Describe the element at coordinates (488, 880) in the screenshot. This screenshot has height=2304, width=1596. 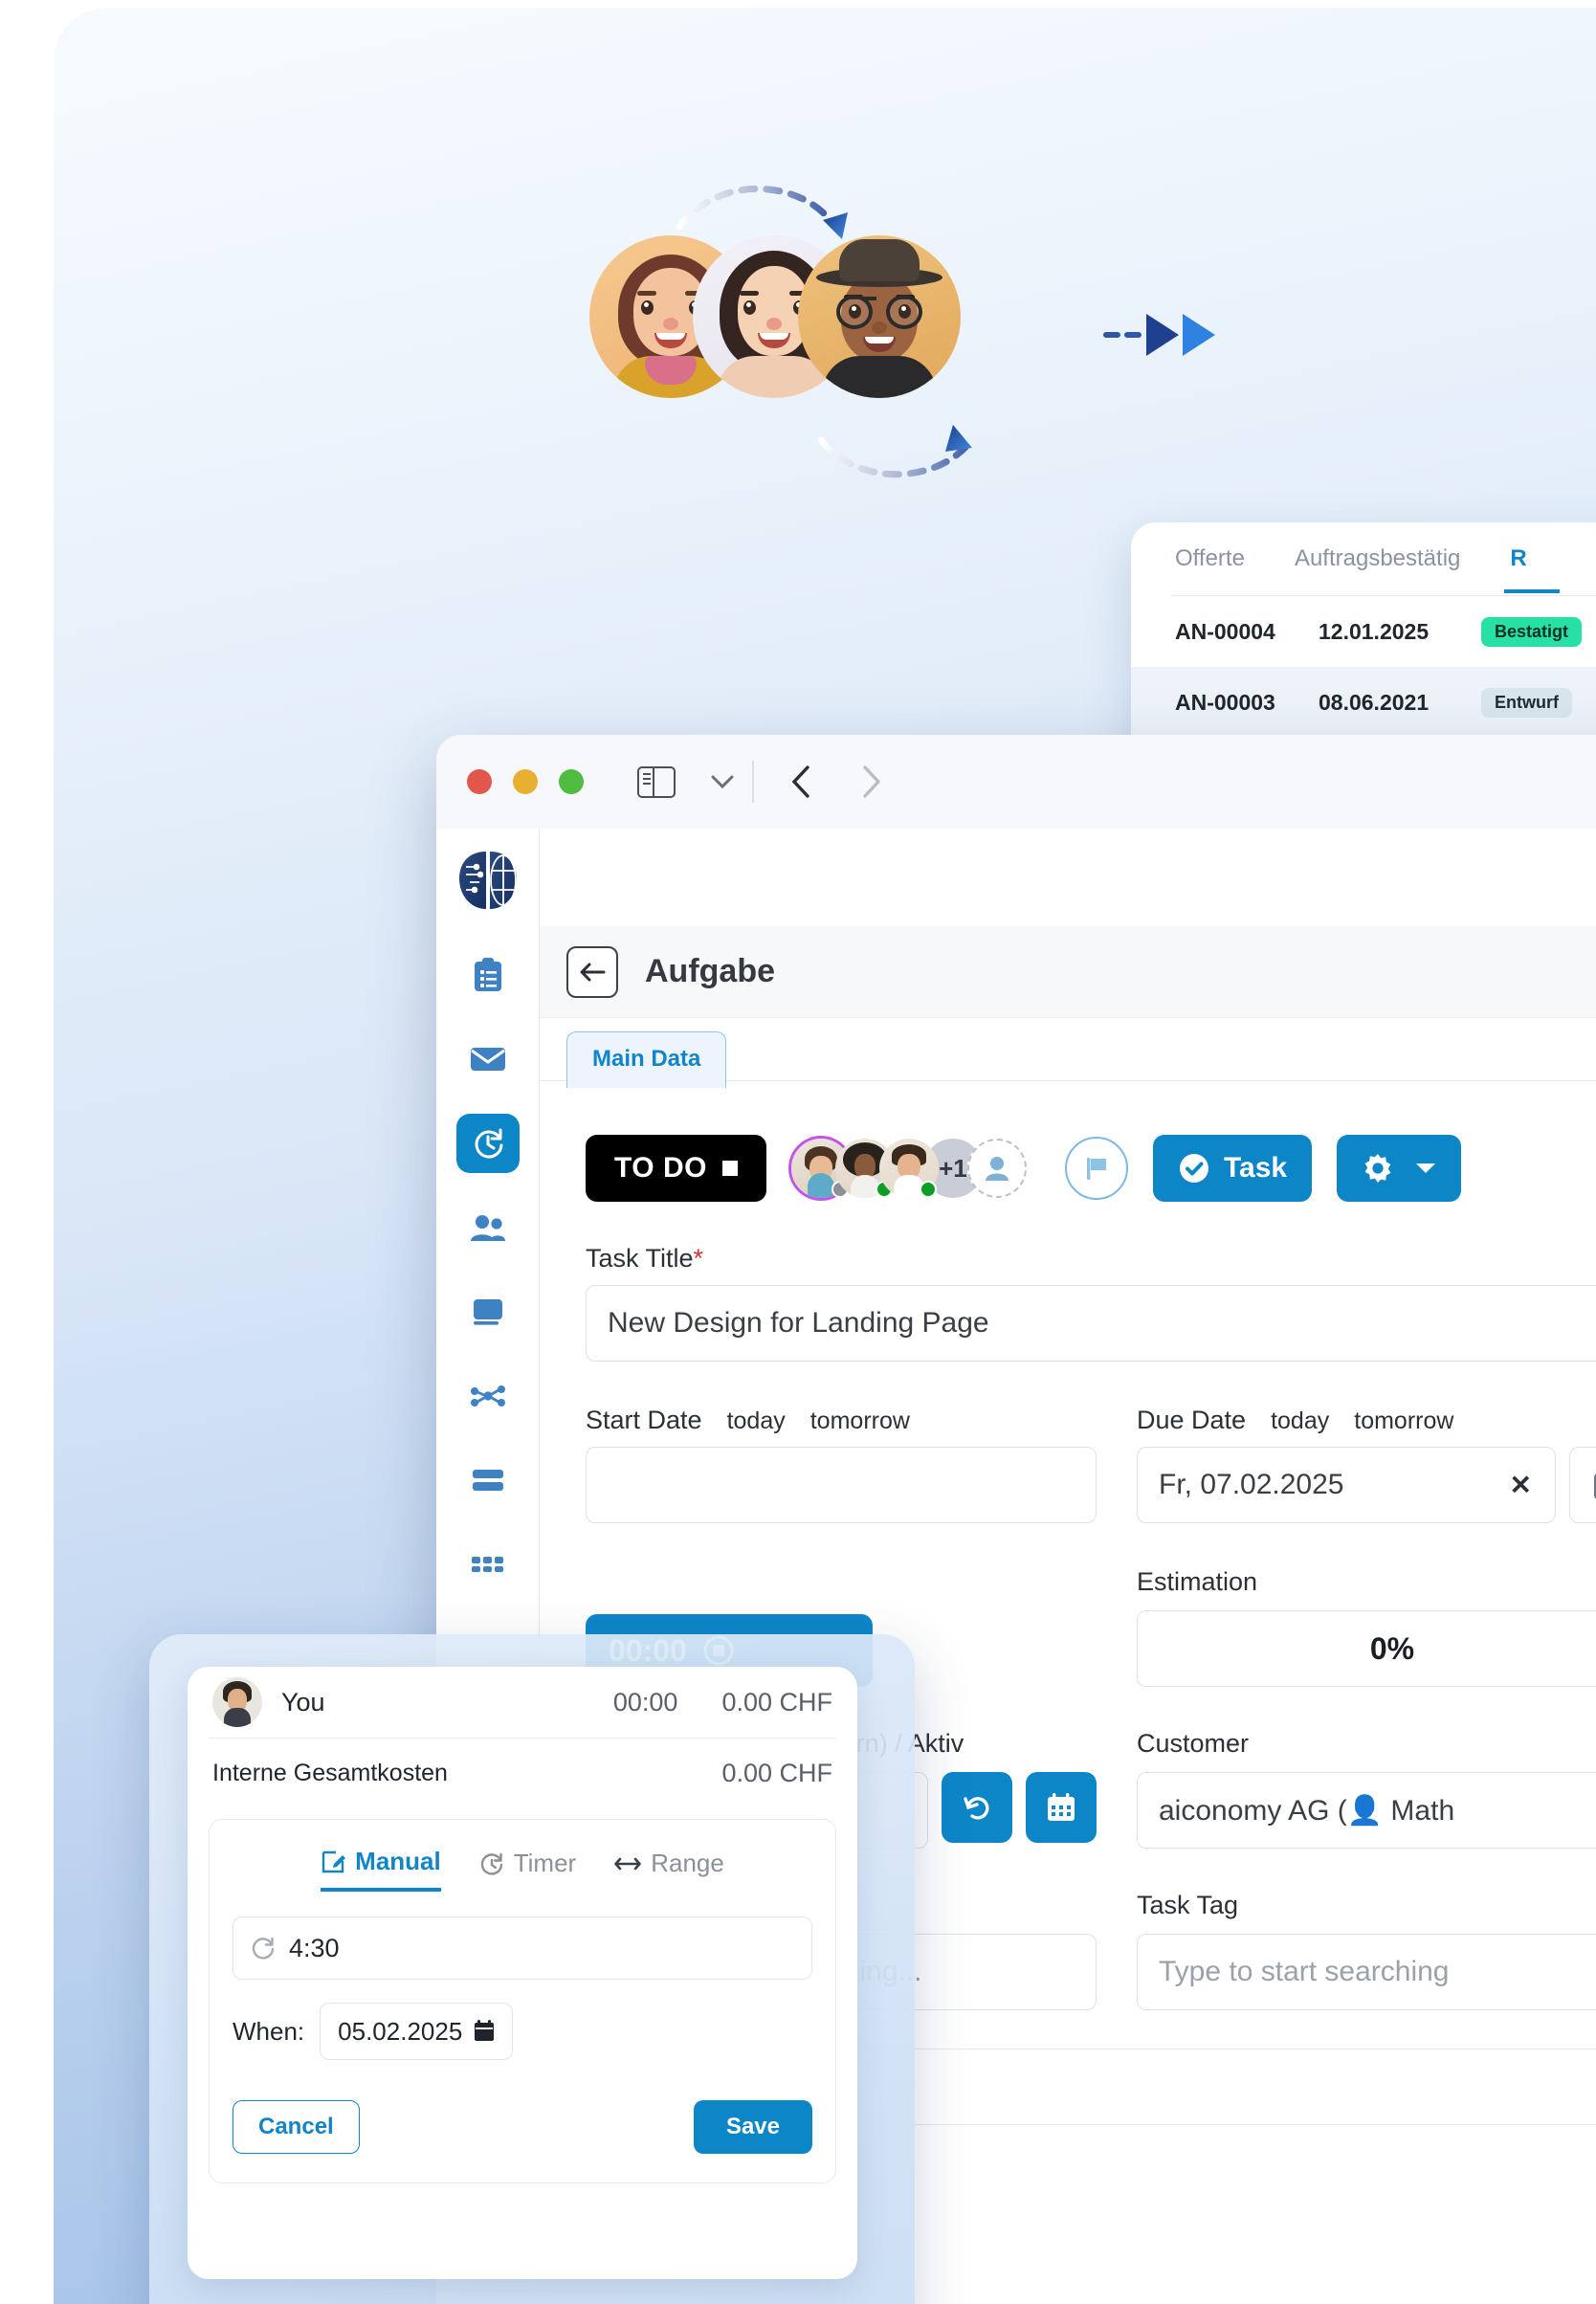
I see `brain-globe-logo` at that location.